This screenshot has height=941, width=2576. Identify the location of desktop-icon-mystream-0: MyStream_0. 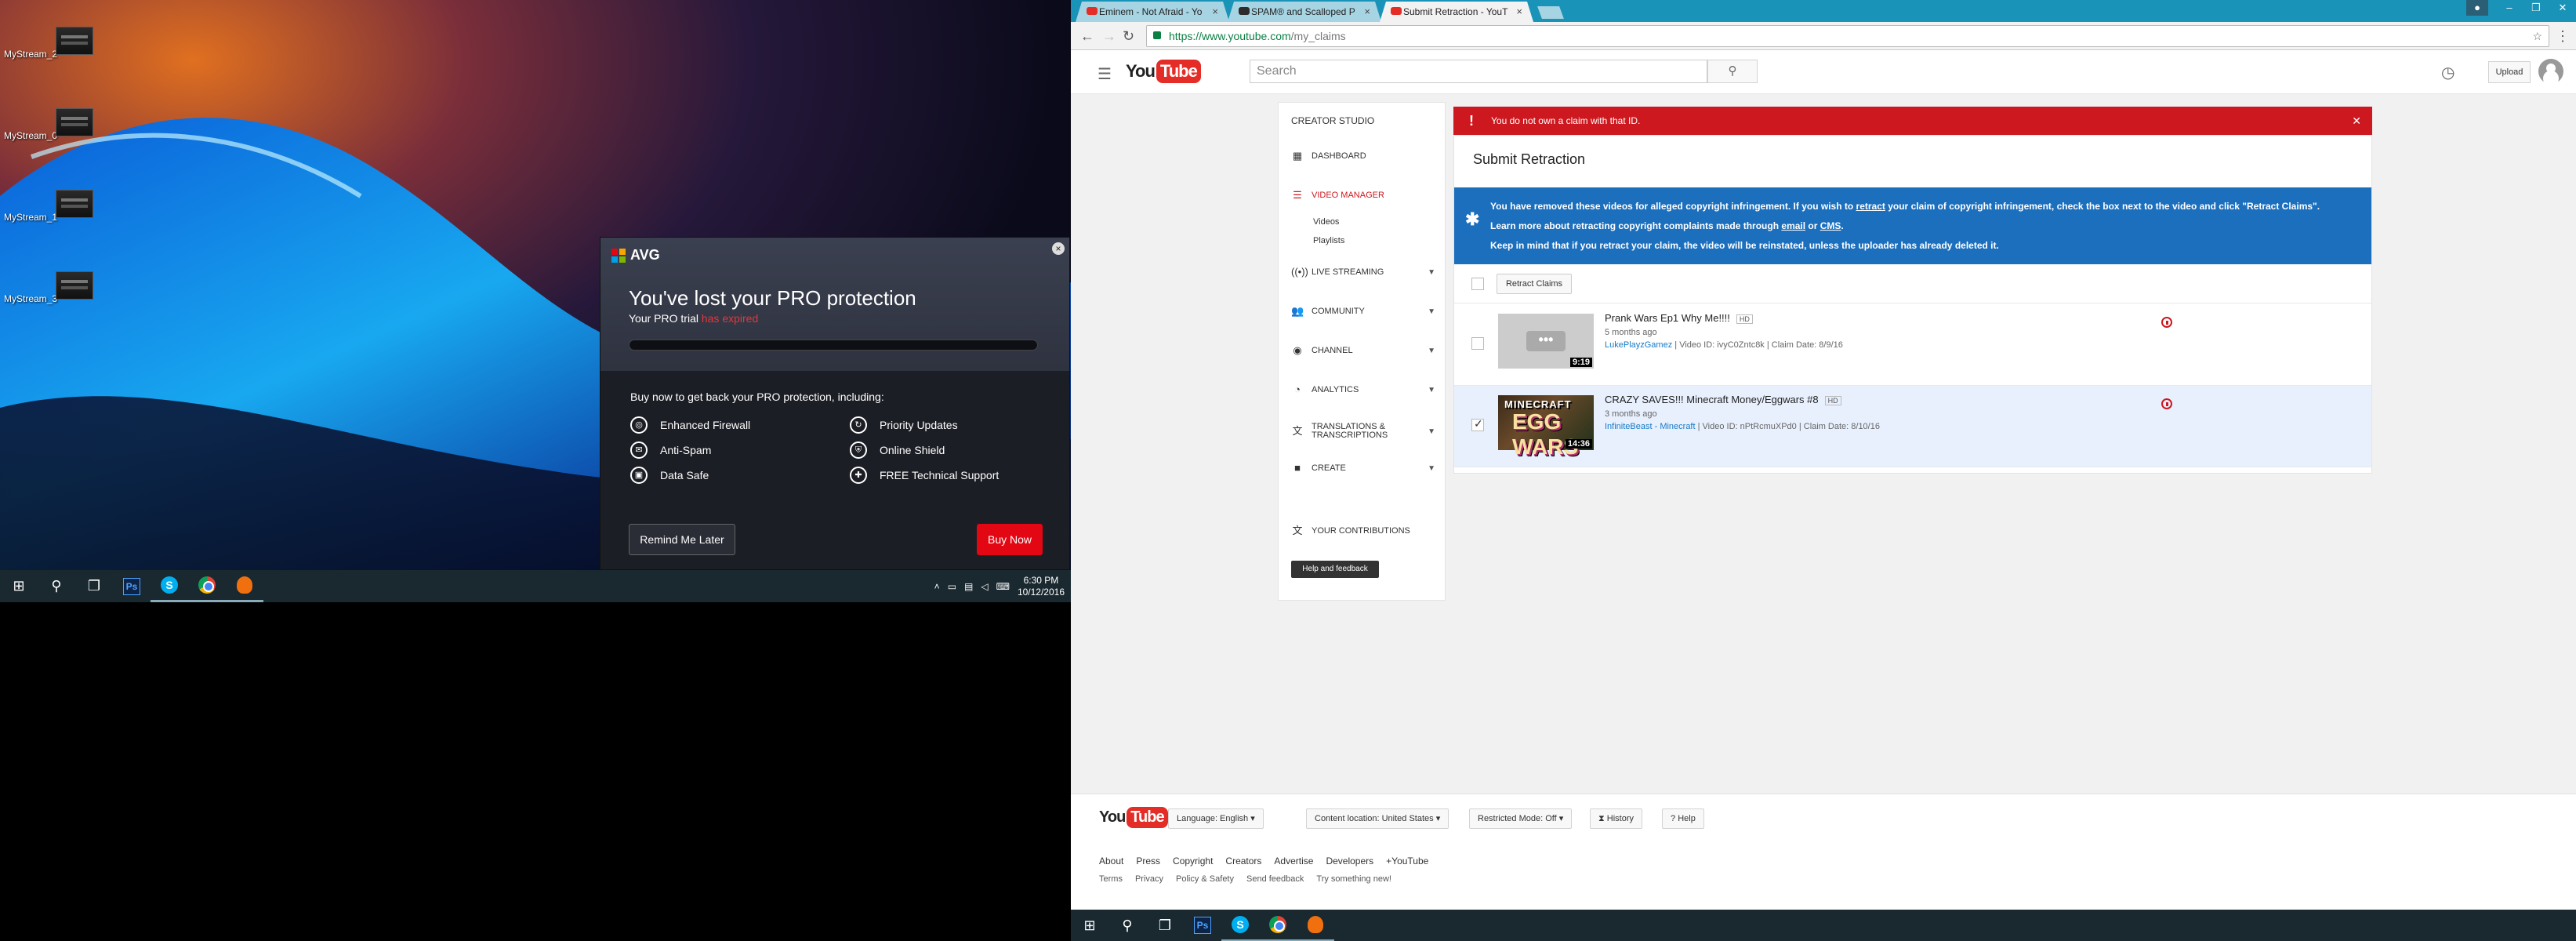
(47, 120).